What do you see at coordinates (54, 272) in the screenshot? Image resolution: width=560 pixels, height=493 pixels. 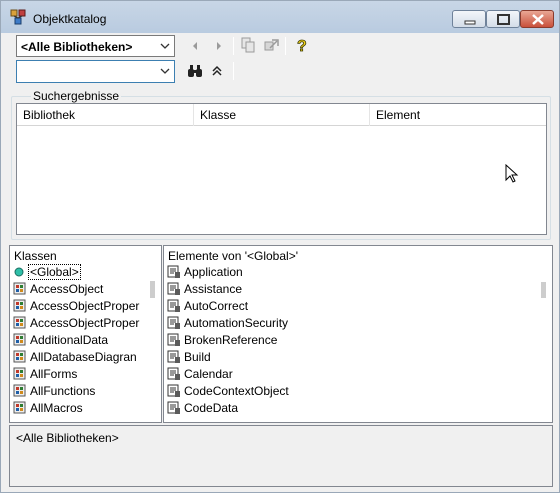 I see `classes-item-label: <Global>` at bounding box center [54, 272].